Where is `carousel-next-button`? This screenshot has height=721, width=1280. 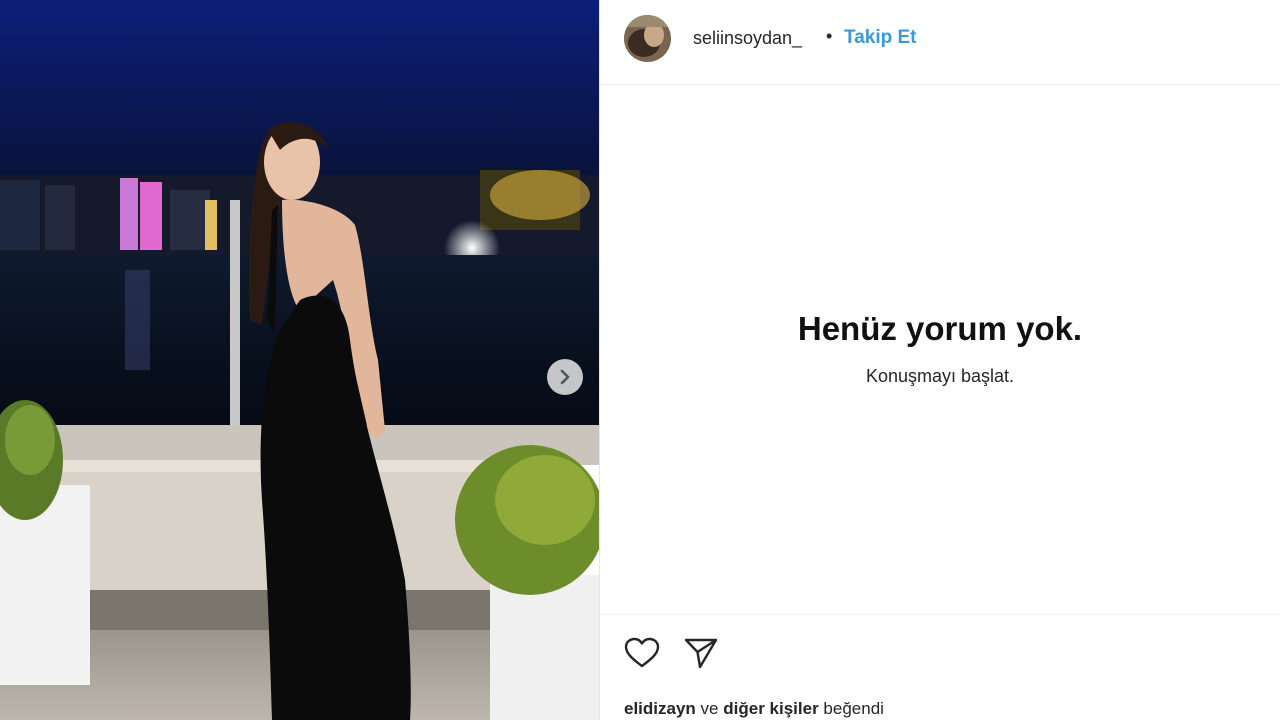
carousel-next-button is located at coordinates (565, 377).